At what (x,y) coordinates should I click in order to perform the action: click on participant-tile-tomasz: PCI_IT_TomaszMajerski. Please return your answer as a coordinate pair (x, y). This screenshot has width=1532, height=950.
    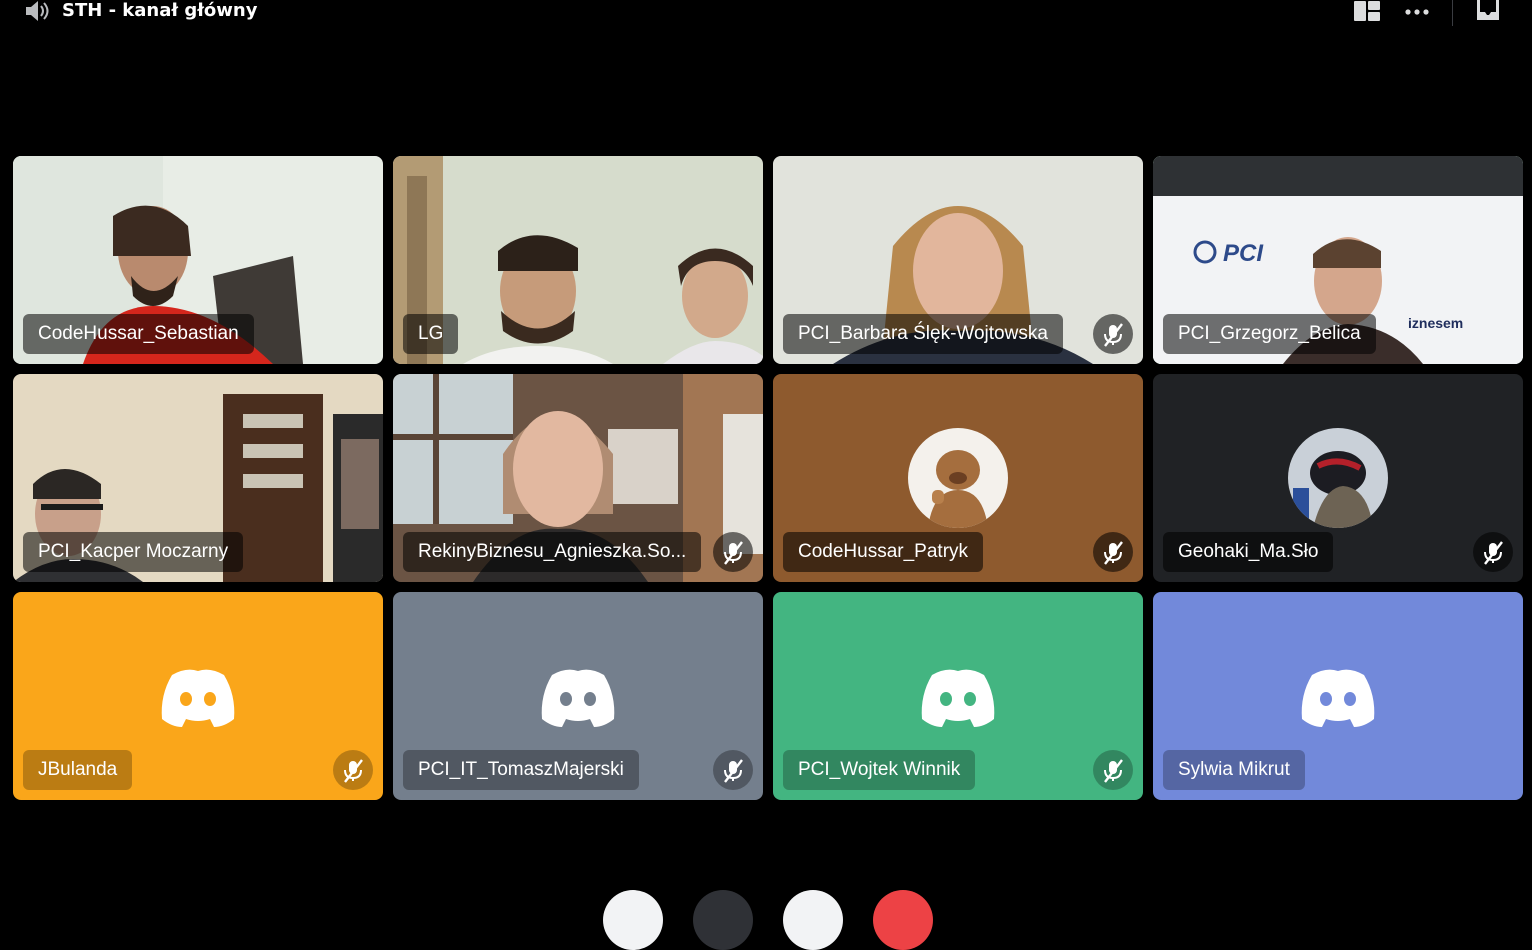
    Looking at the image, I should click on (578, 696).